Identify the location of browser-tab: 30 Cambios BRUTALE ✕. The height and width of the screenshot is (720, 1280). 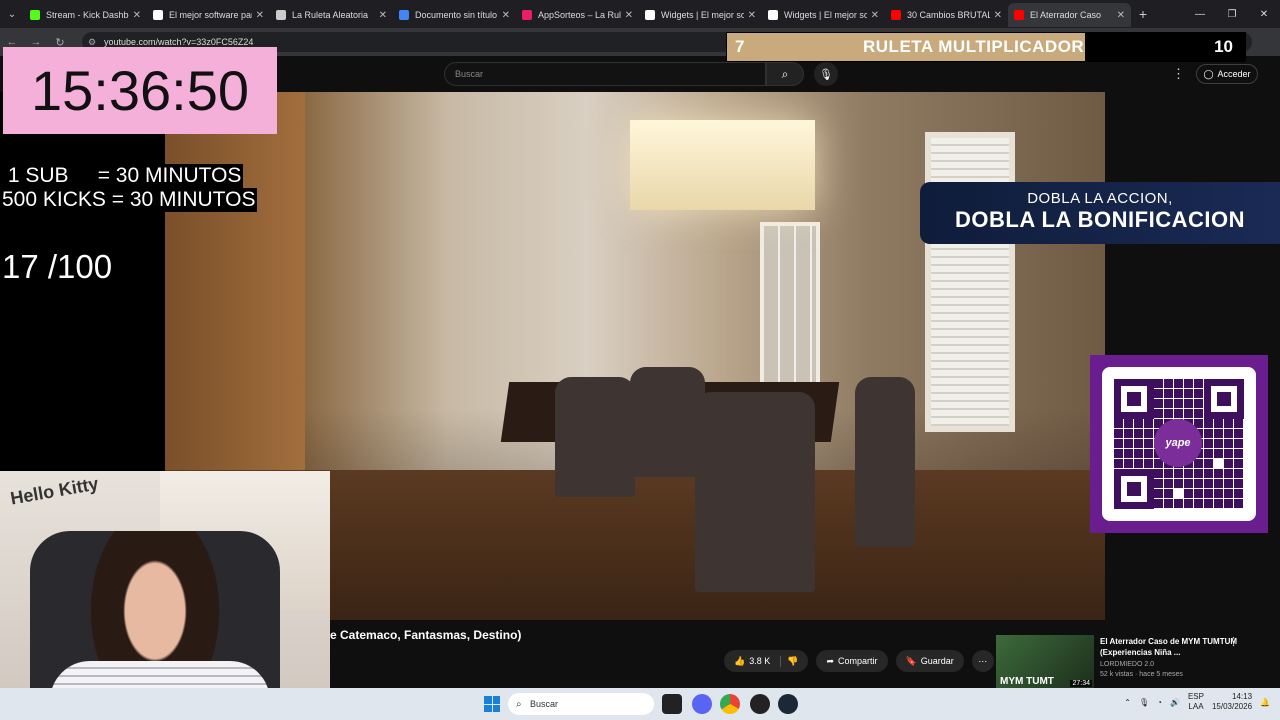
(946, 15).